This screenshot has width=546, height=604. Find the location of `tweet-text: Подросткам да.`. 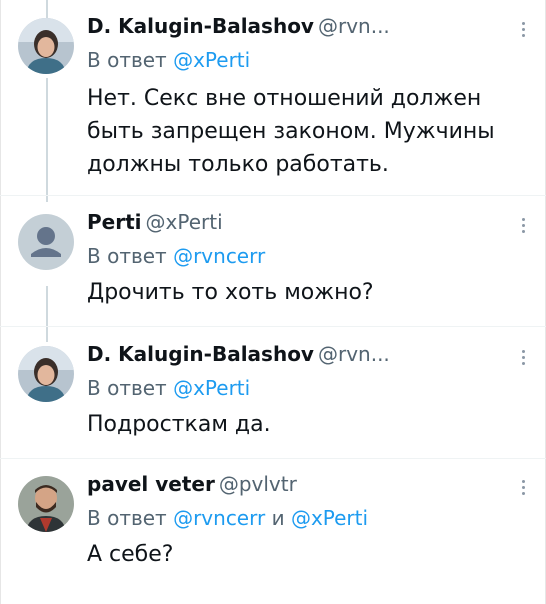

tweet-text: Подросткам да. is located at coordinates (179, 424).